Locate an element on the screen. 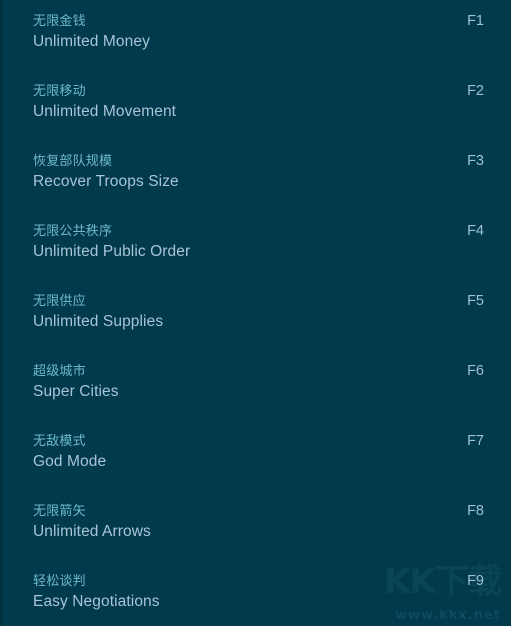  cheat-labels: 无限供应 Unlimited Supplies is located at coordinates (98, 312).